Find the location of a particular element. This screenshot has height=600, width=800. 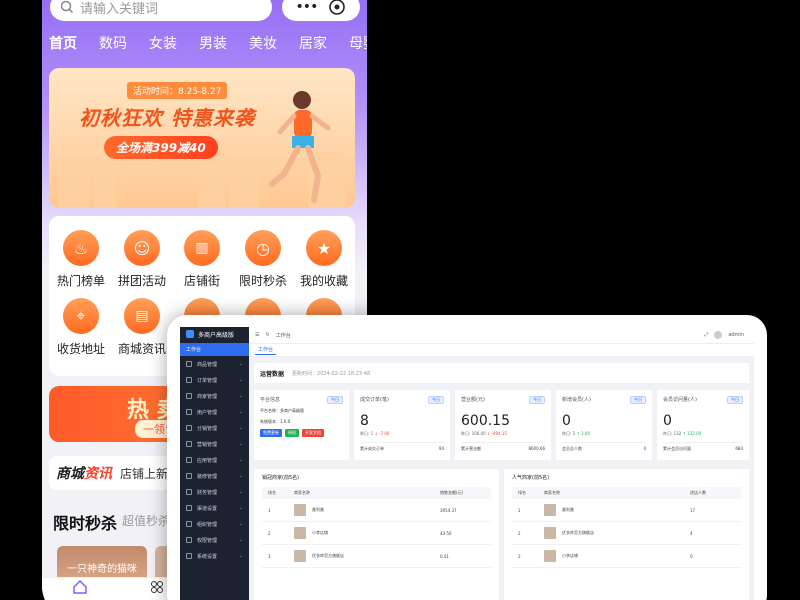

sidebar-item: 用户管理 is located at coordinates (214, 412).